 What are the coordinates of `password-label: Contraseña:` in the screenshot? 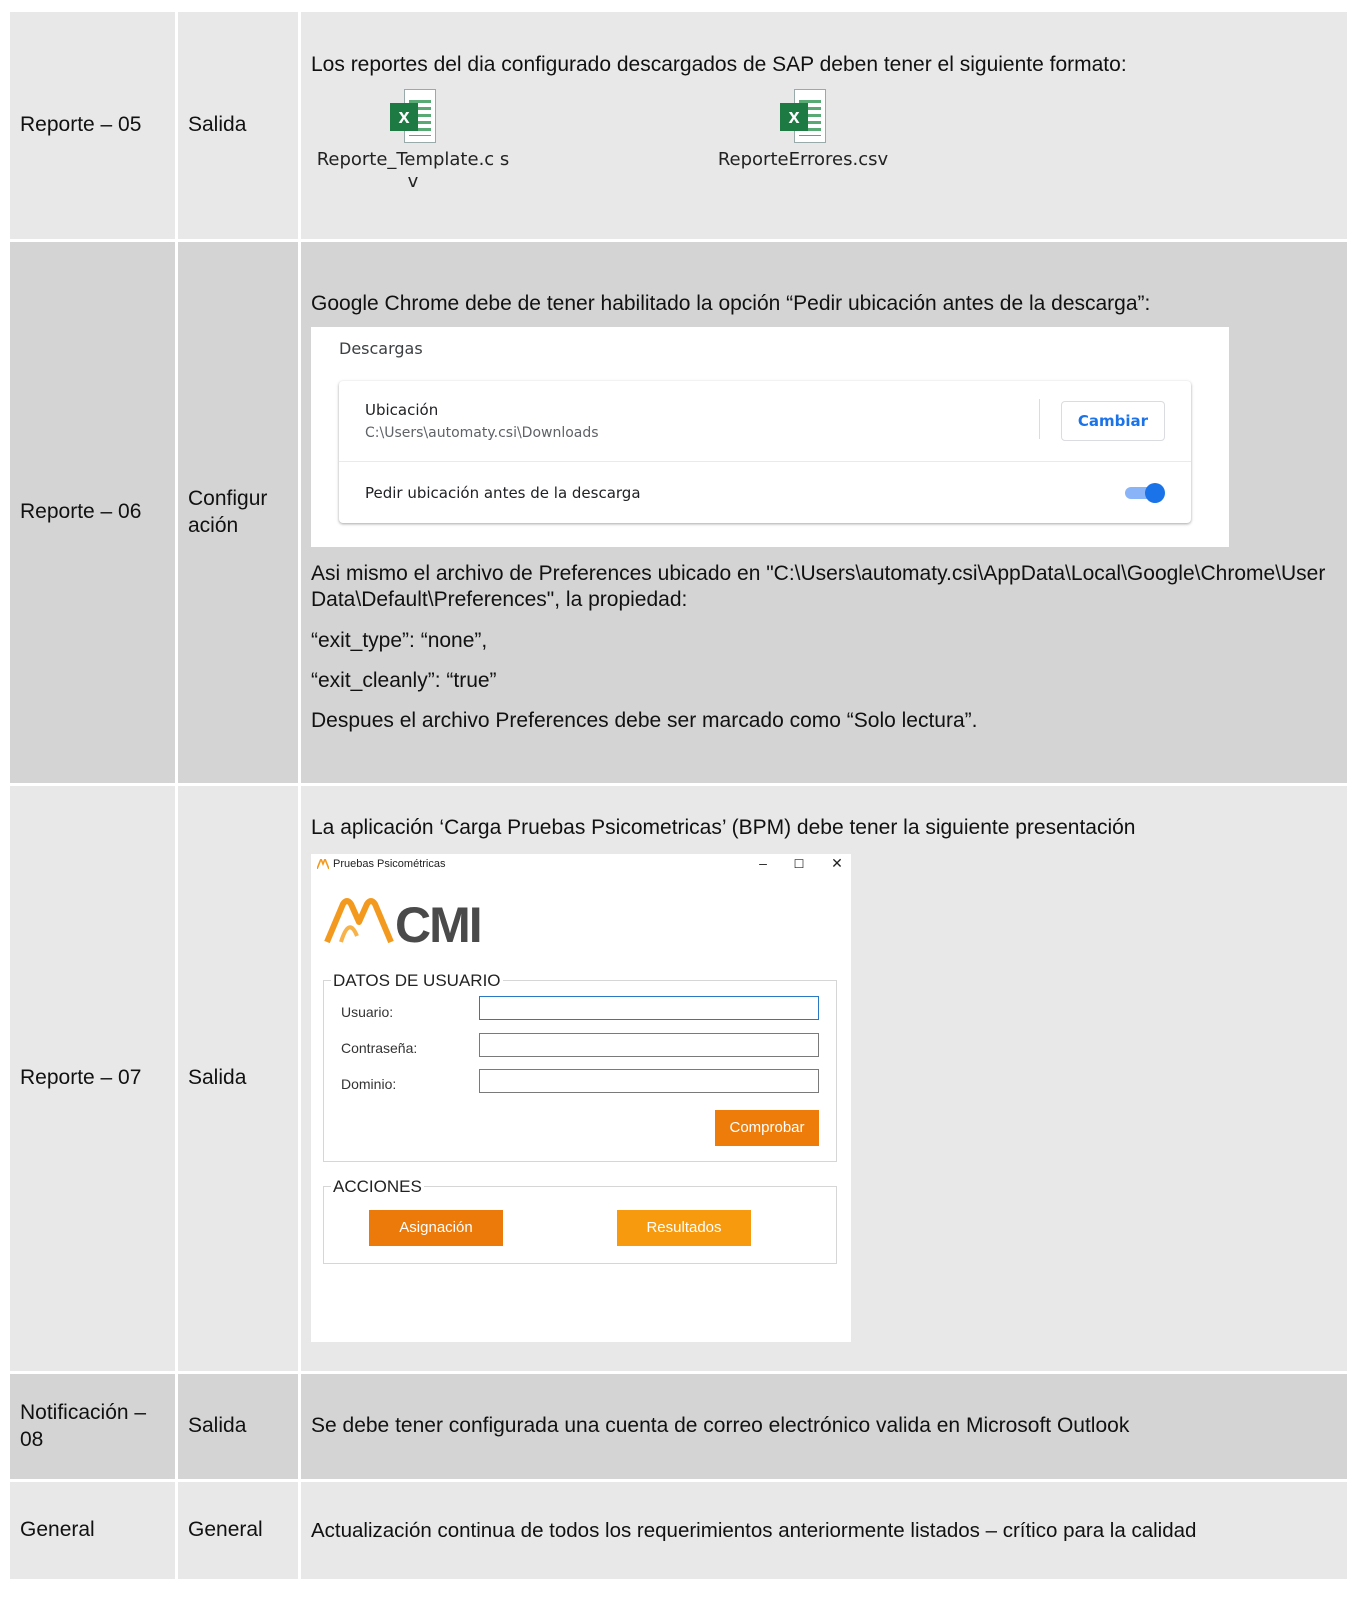 It's located at (379, 1047).